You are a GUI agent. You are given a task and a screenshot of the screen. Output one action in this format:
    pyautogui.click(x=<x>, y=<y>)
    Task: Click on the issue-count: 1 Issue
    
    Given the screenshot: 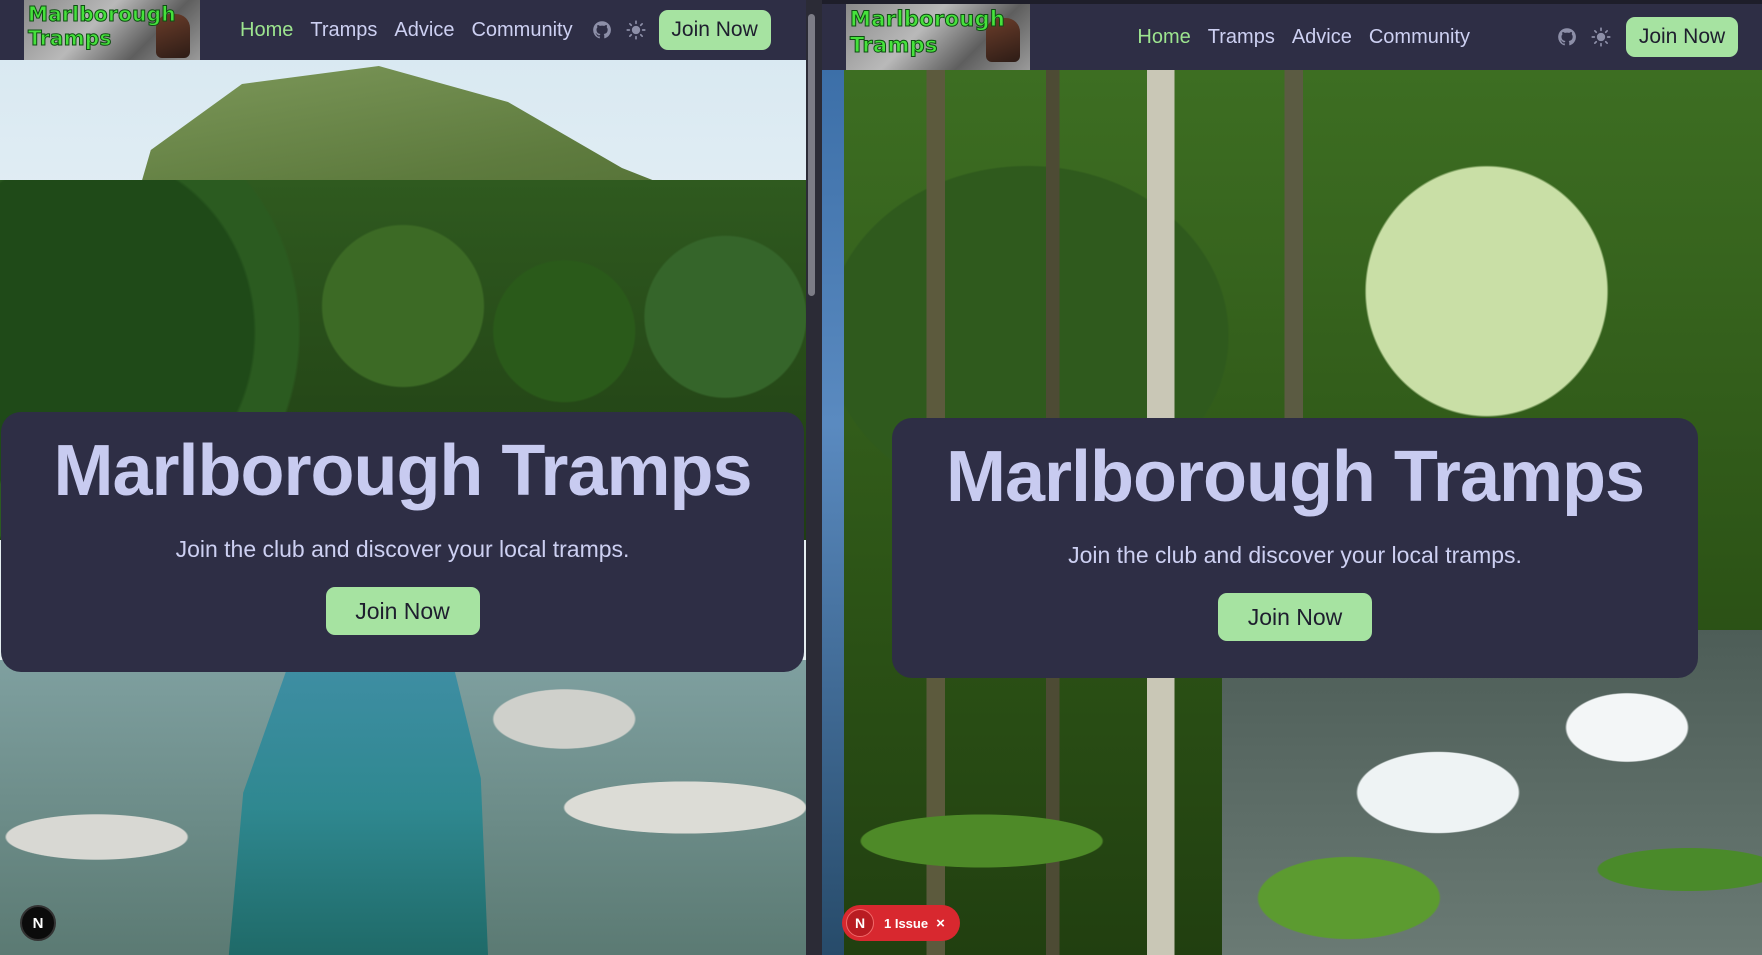 What is the action you would take?
    pyautogui.click(x=906, y=923)
    